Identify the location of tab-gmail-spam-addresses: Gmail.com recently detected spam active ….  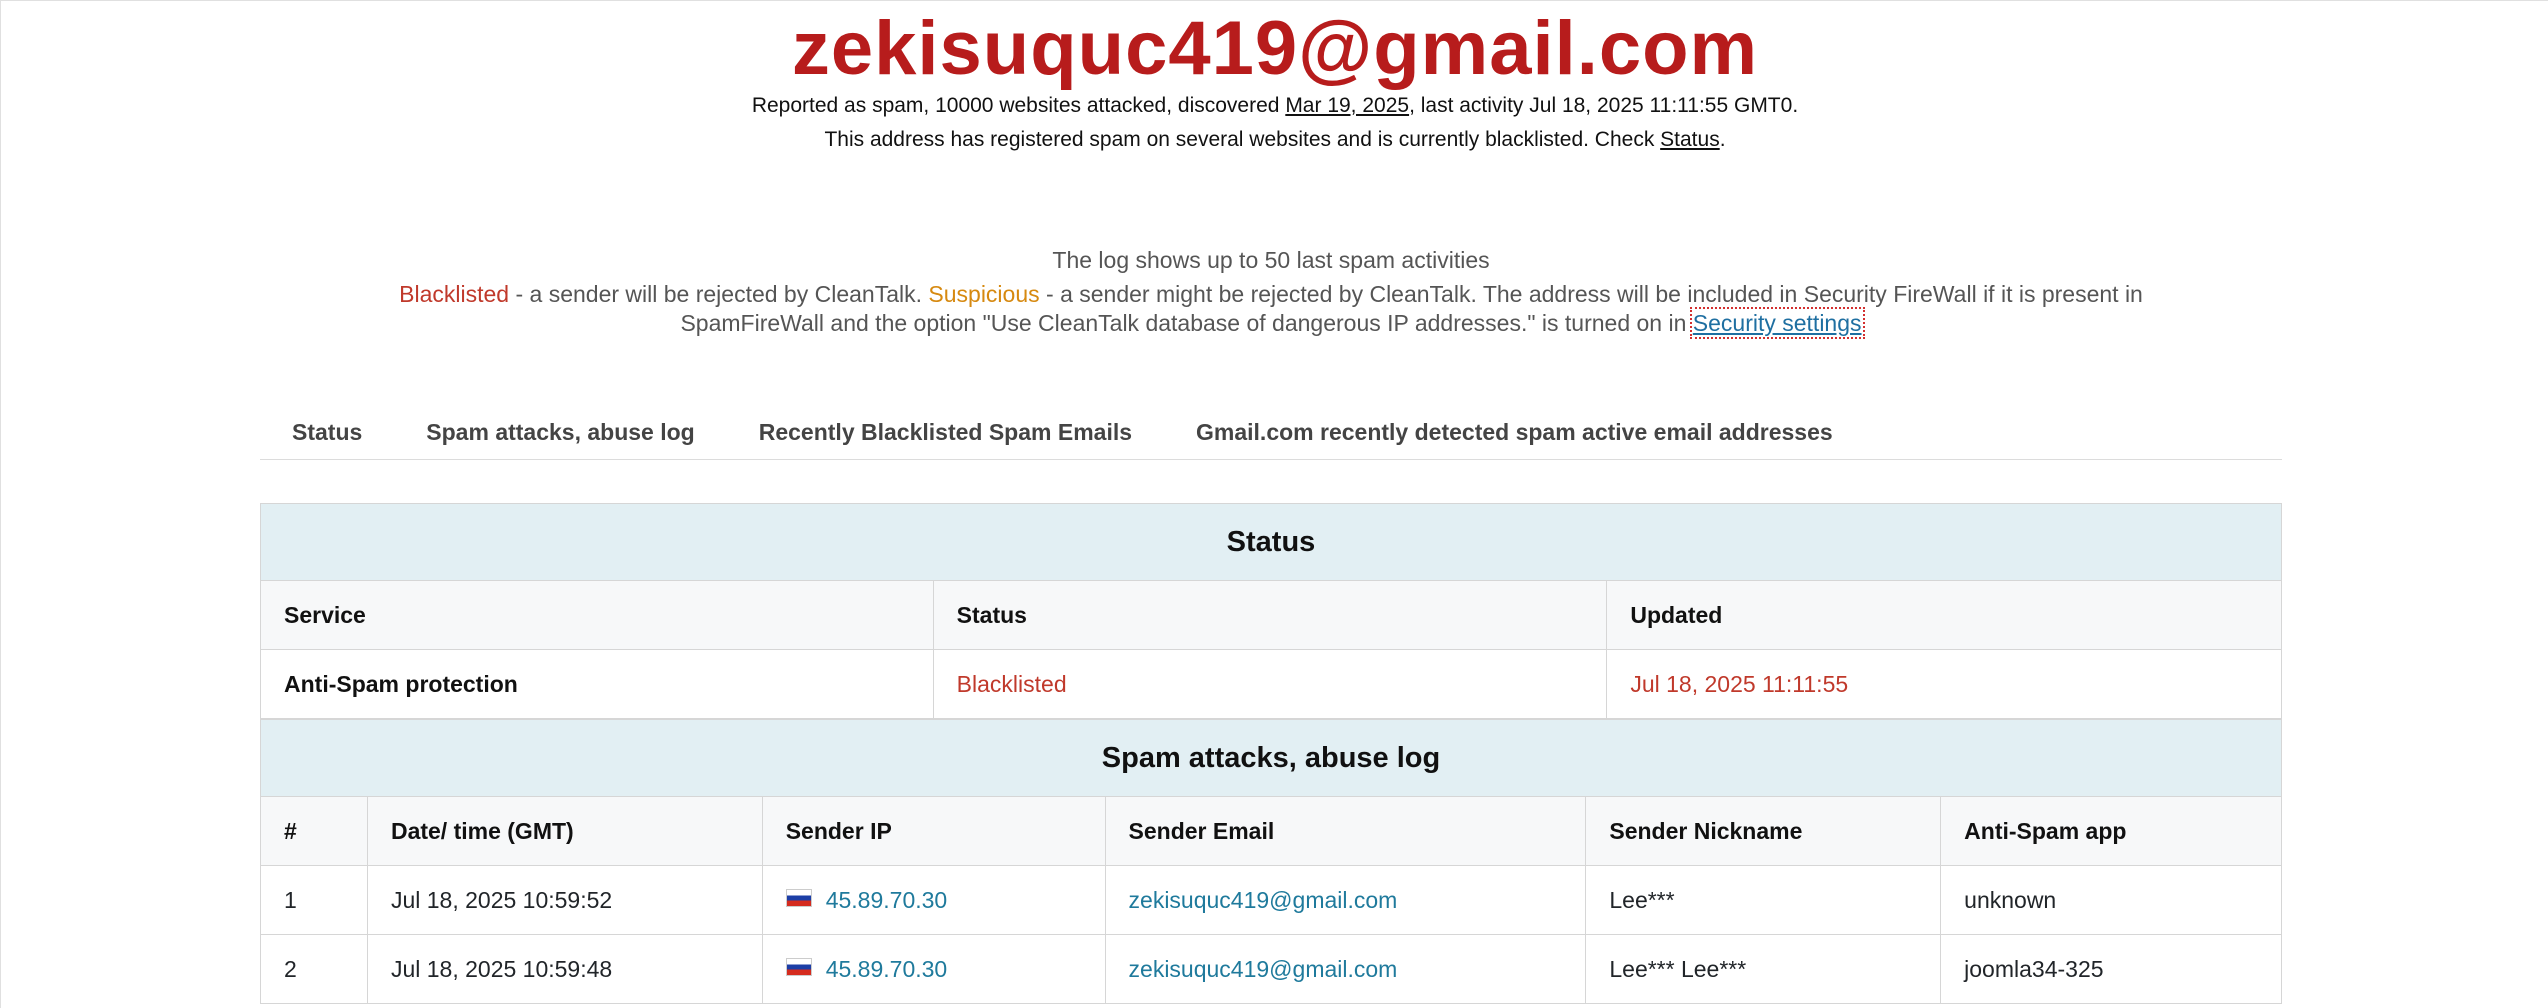
(1514, 432).